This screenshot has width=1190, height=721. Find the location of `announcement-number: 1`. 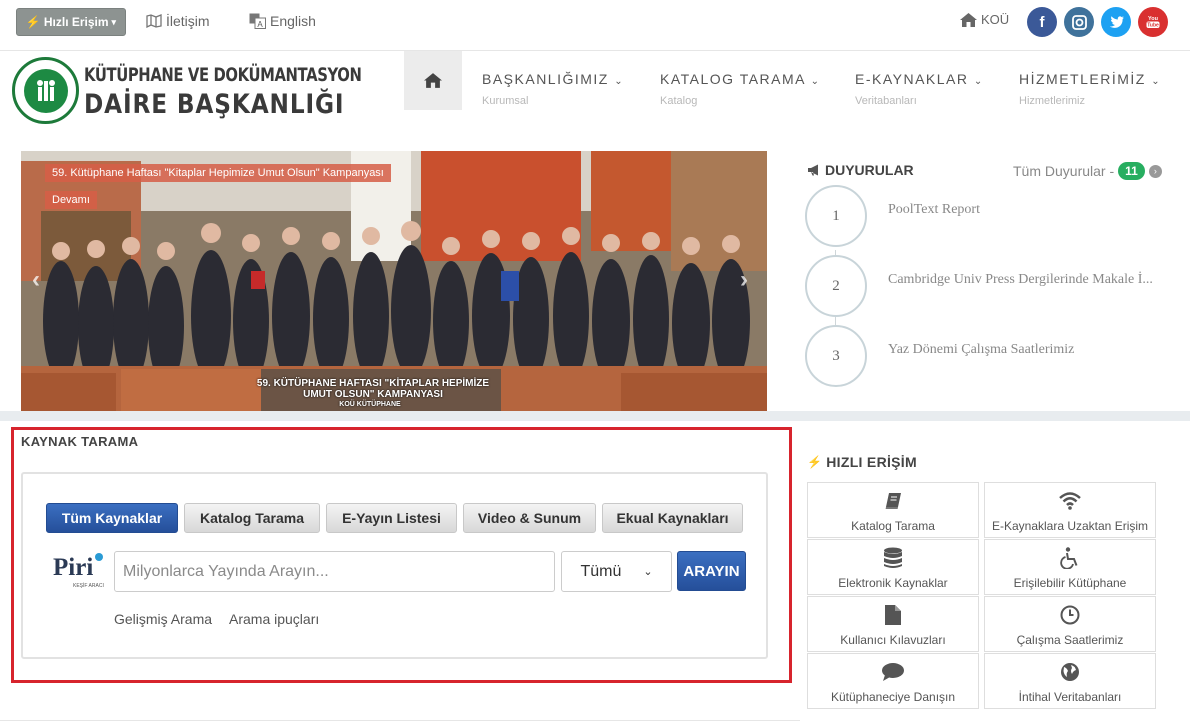

announcement-number: 1 is located at coordinates (836, 216).